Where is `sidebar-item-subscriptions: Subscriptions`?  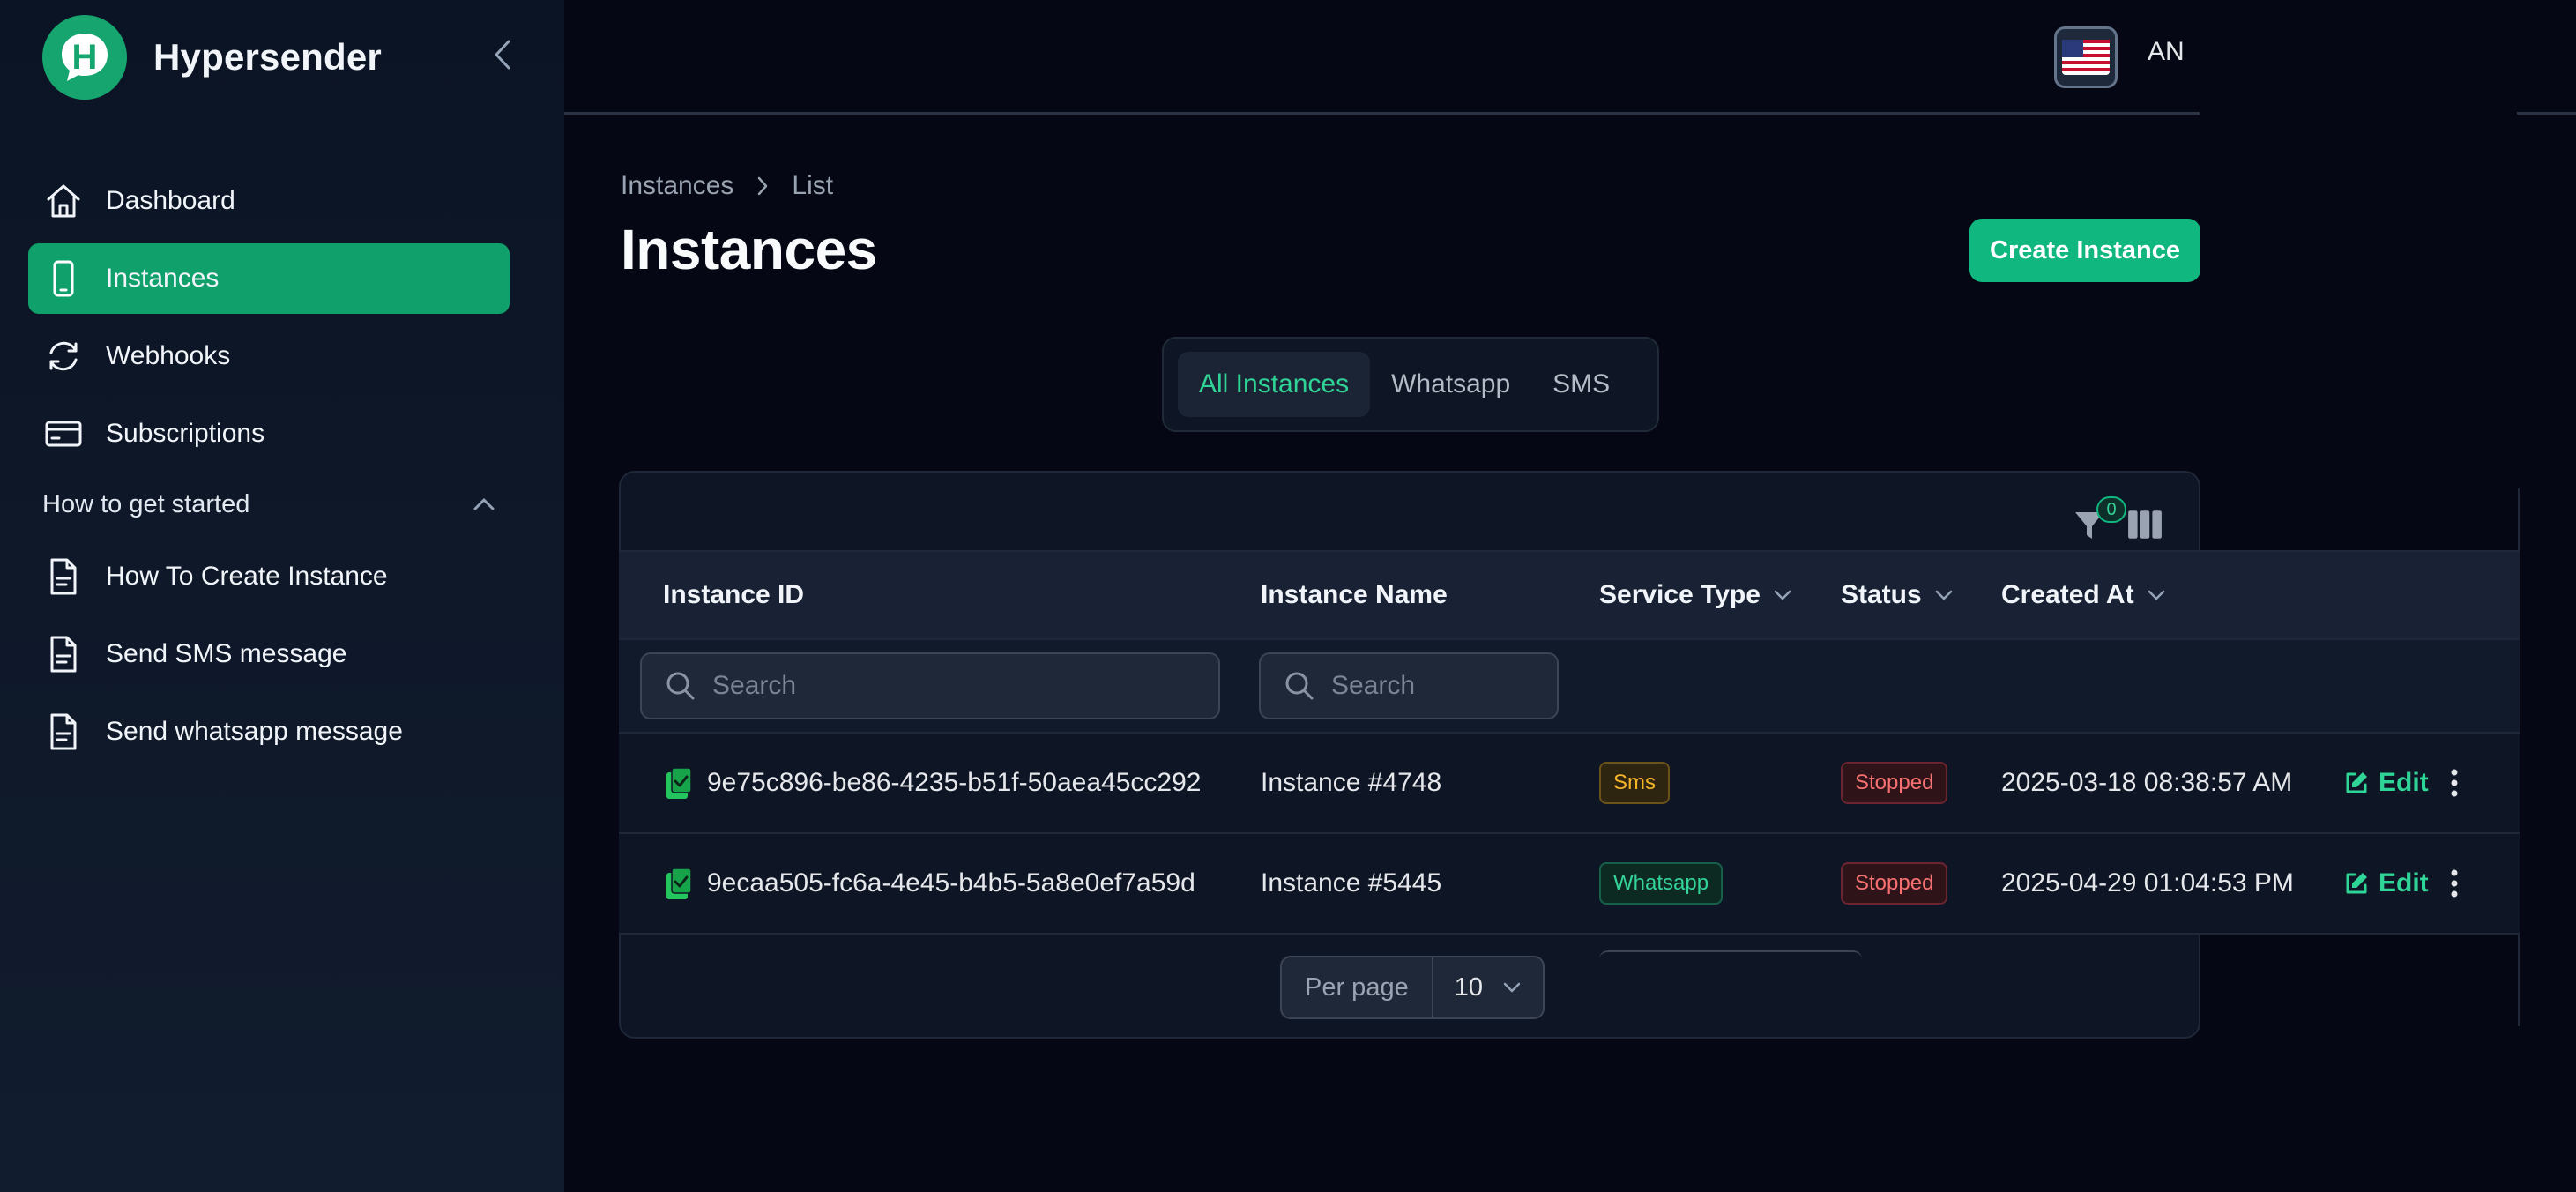 sidebar-item-subscriptions: Subscriptions is located at coordinates (269, 434).